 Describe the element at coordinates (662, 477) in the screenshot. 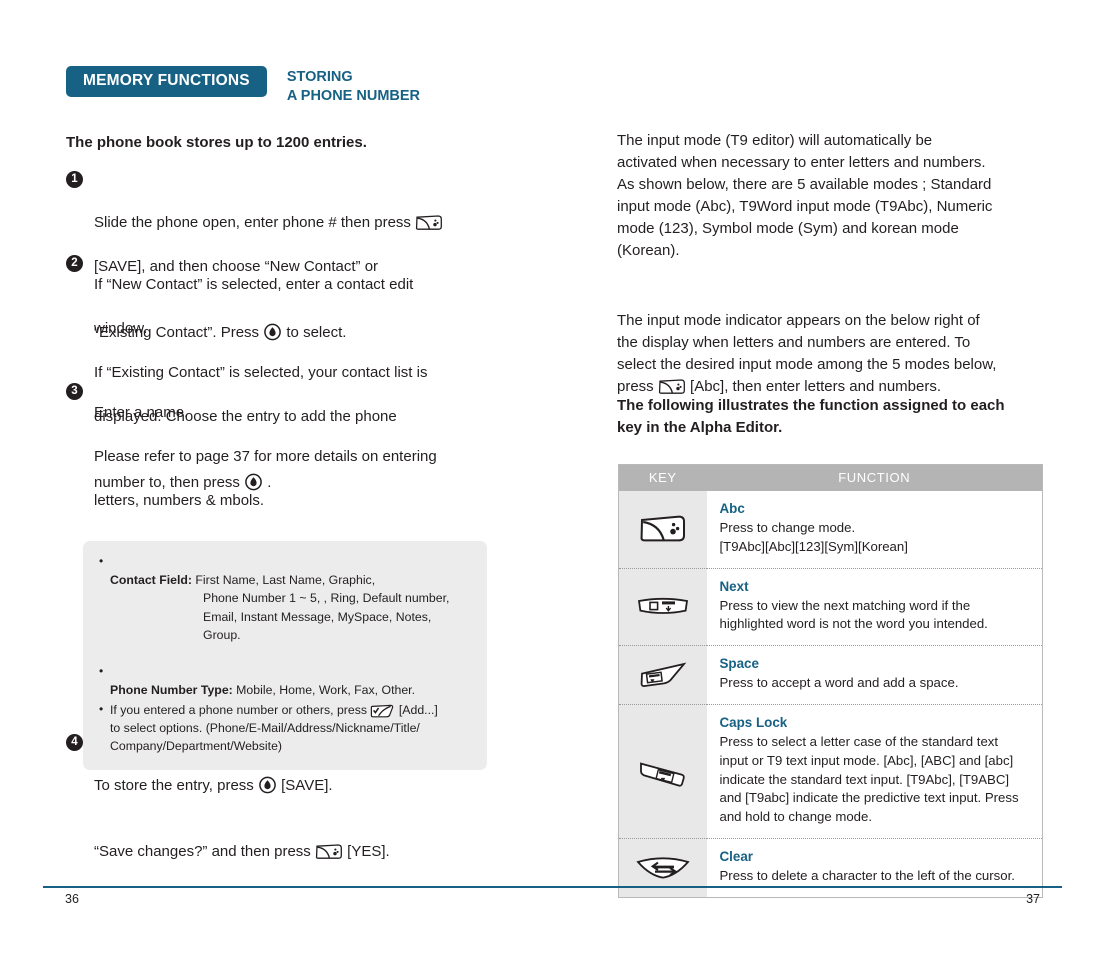

I see `table-header-key: KEY` at that location.